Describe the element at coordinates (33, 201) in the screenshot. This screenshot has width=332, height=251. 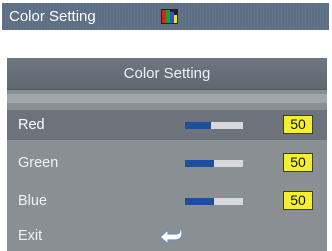
I see `menu-item-label: Blue` at that location.